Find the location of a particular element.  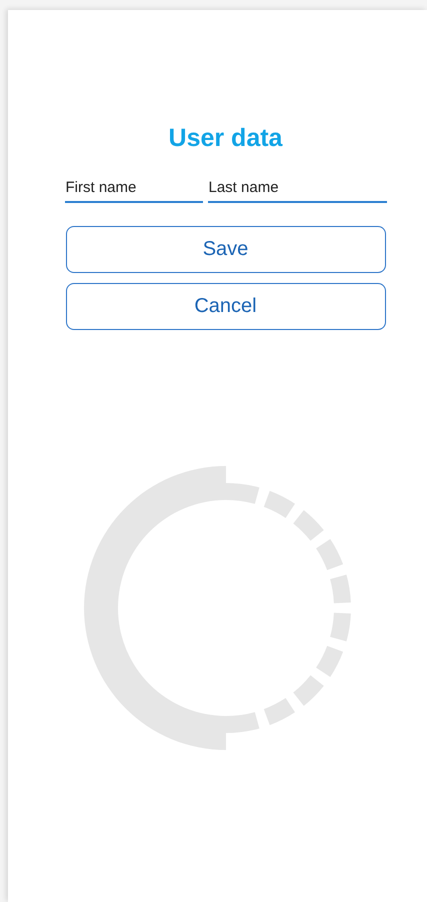

save-button: Save is located at coordinates (226, 249).